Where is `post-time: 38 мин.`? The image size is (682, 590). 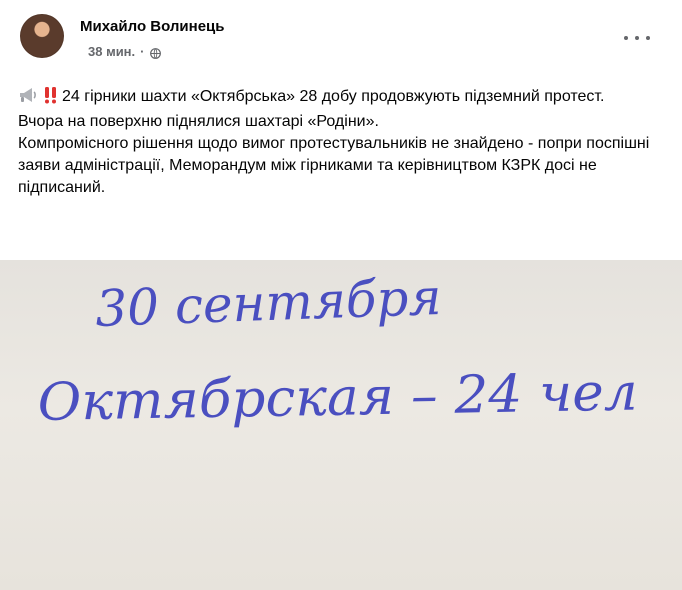
post-time: 38 мин. is located at coordinates (111, 51).